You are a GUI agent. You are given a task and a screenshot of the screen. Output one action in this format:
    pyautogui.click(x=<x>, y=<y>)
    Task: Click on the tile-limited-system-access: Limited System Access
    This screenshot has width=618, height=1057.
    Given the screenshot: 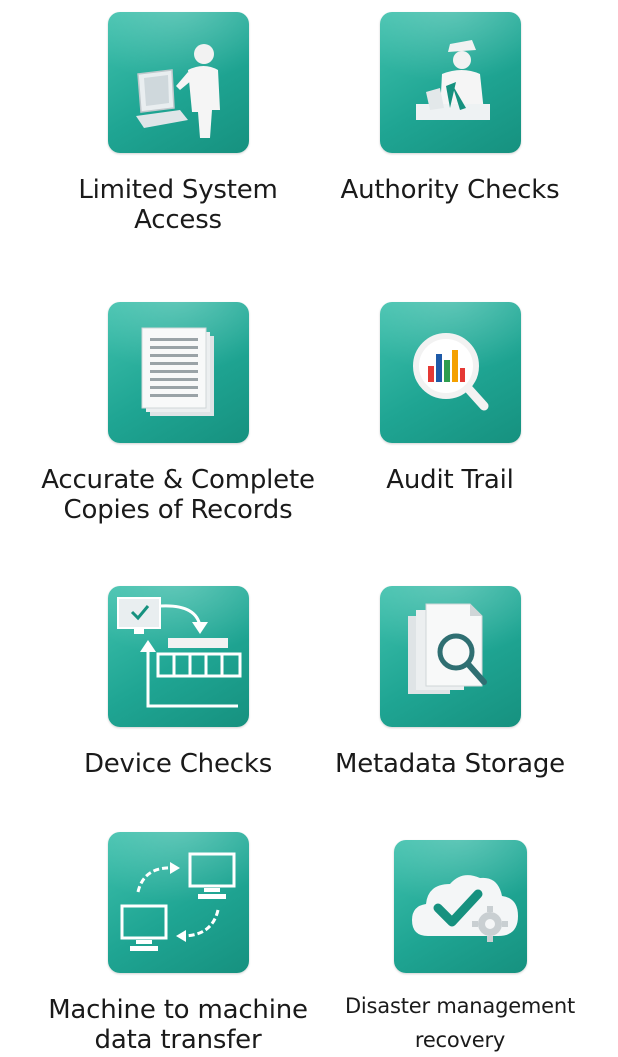 What is the action you would take?
    pyautogui.click(x=178, y=123)
    